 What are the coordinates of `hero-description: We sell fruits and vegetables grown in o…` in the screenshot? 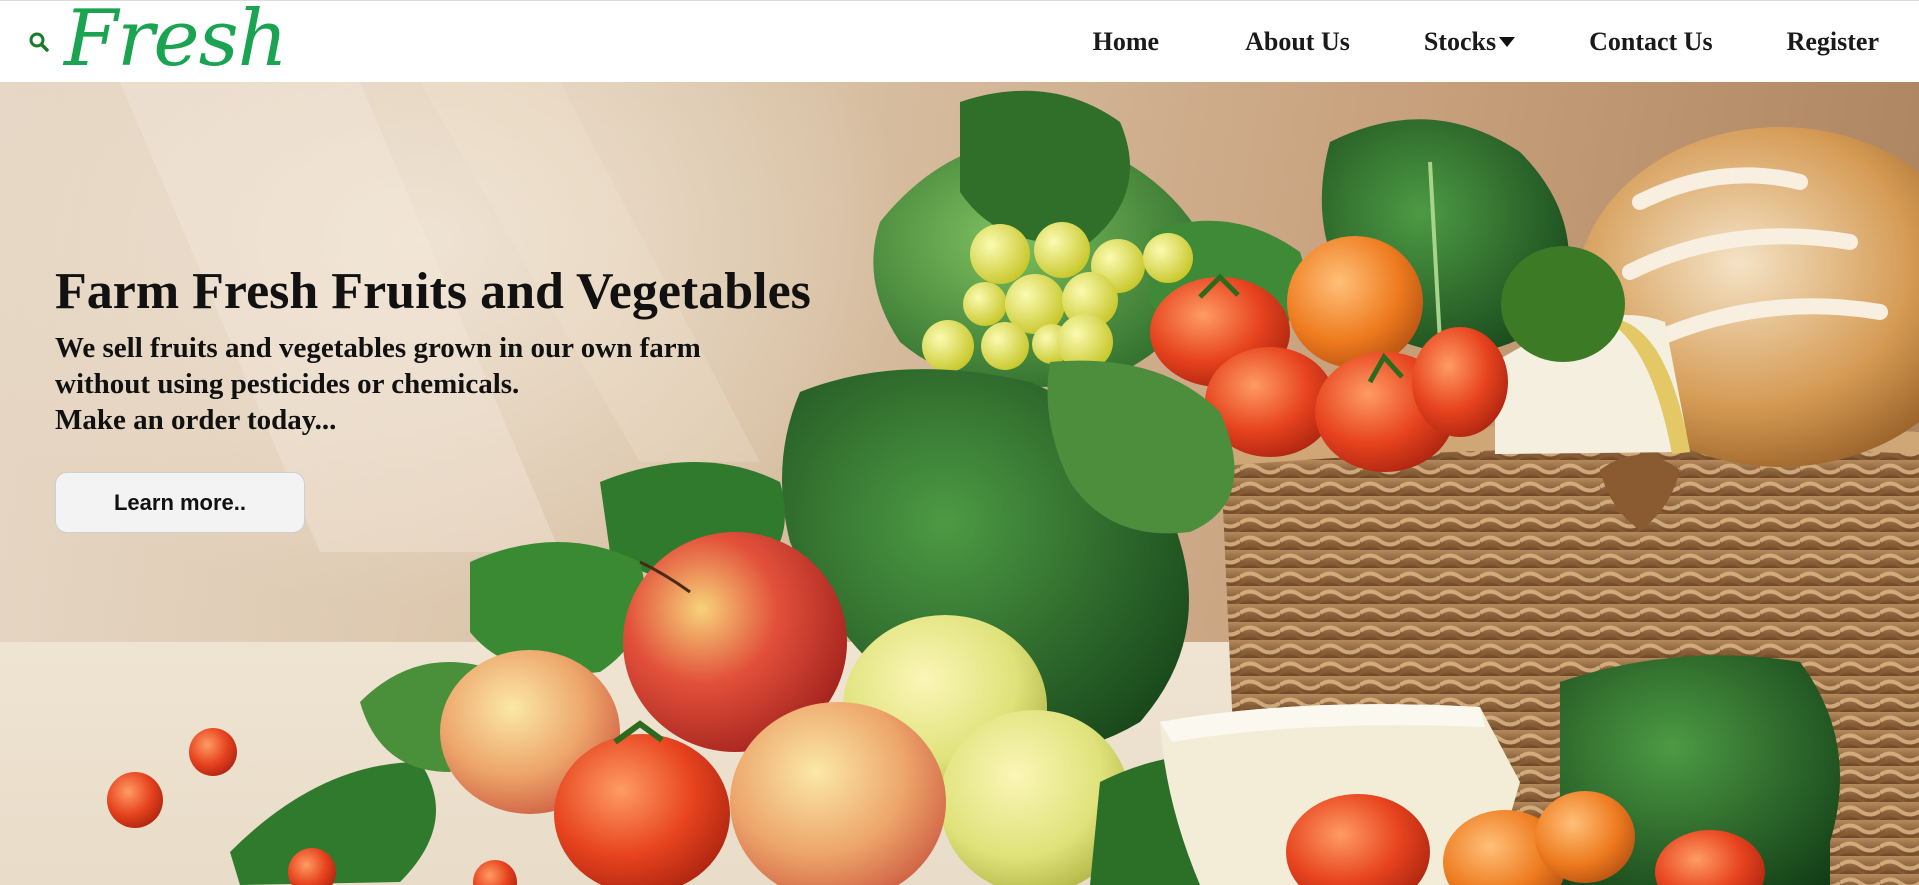 It's located at (465, 384).